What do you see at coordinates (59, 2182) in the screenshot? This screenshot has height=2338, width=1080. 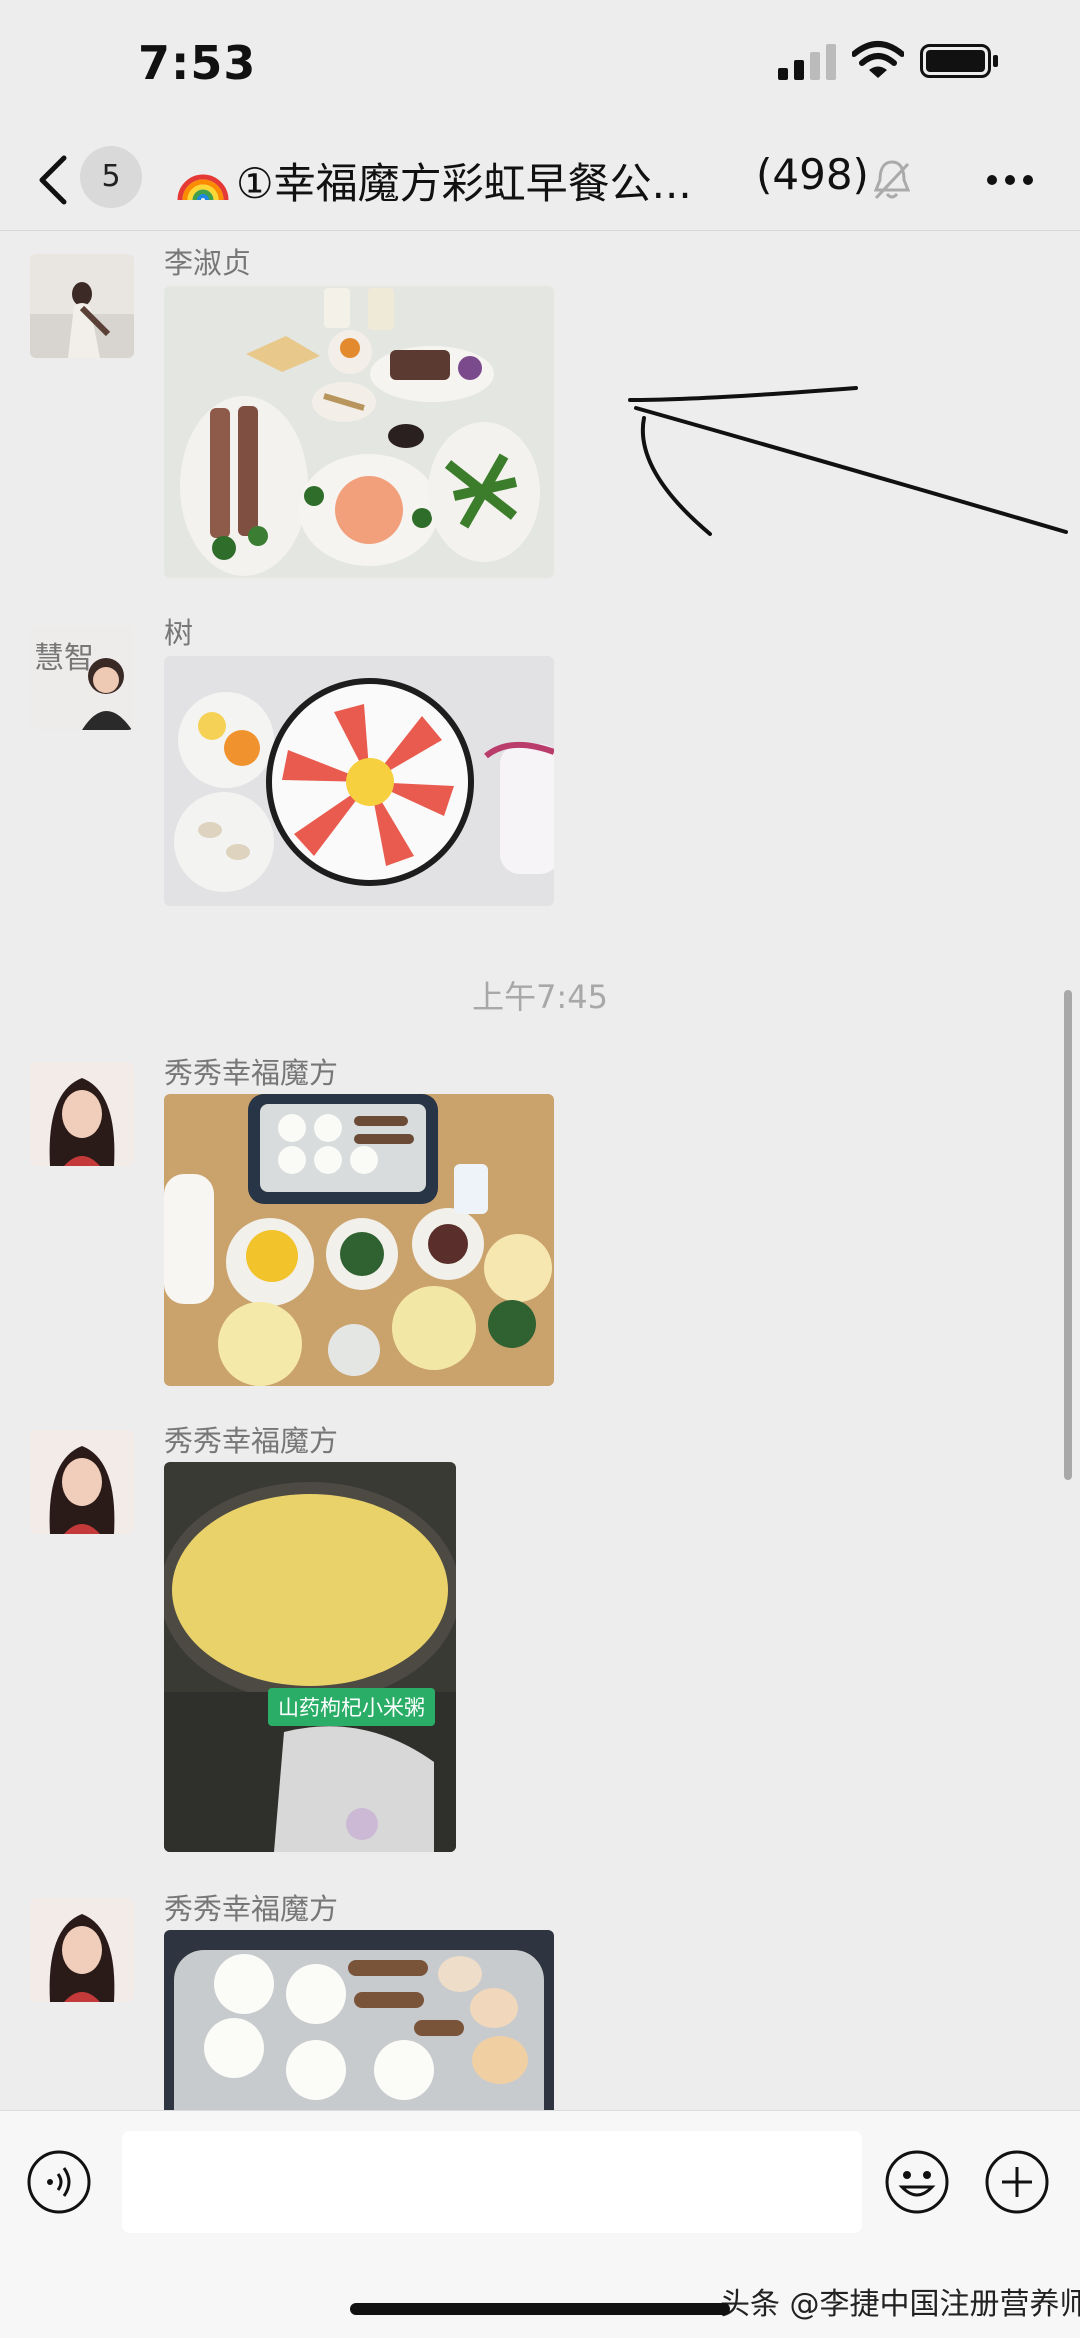 I see `voice-icon` at bounding box center [59, 2182].